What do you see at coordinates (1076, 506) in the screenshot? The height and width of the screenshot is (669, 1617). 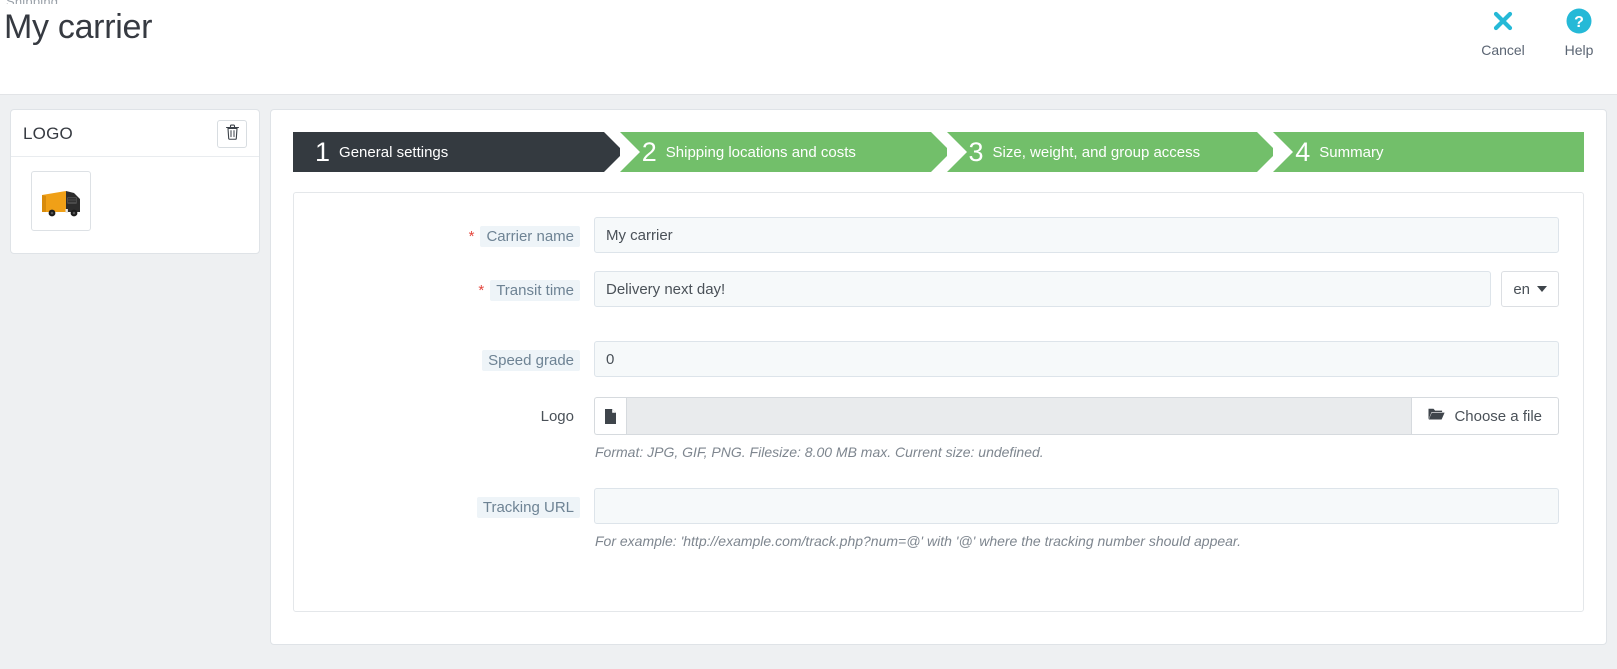 I see `tracking-url-input` at bounding box center [1076, 506].